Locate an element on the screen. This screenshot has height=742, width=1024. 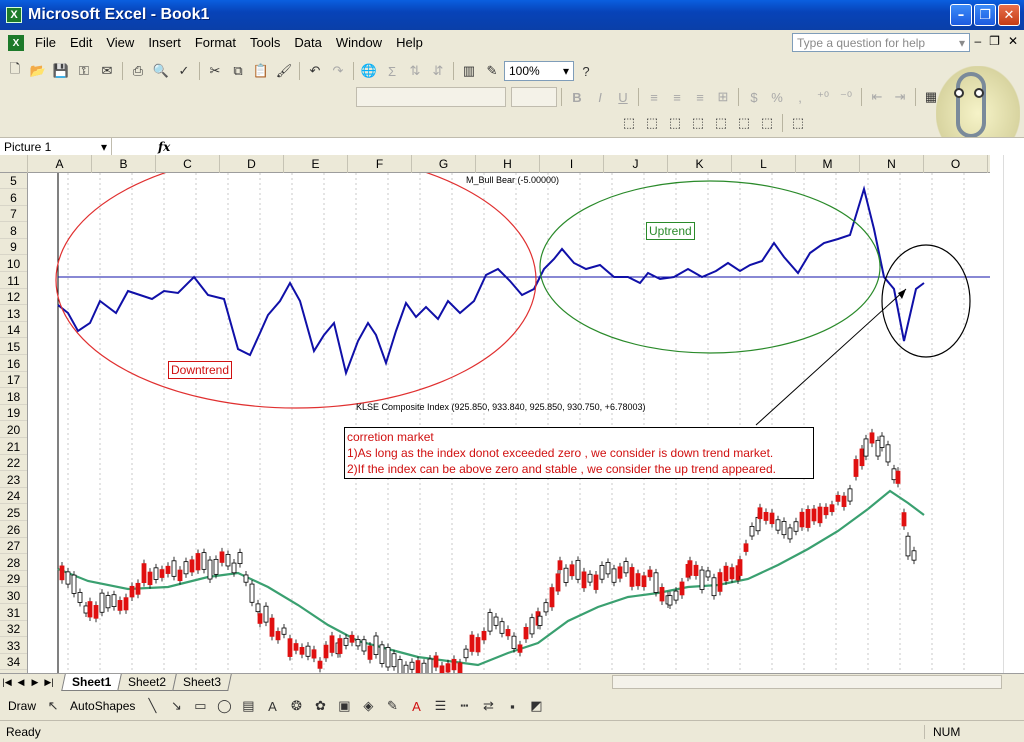
row-header: 18 is located at coordinates (13, 397).